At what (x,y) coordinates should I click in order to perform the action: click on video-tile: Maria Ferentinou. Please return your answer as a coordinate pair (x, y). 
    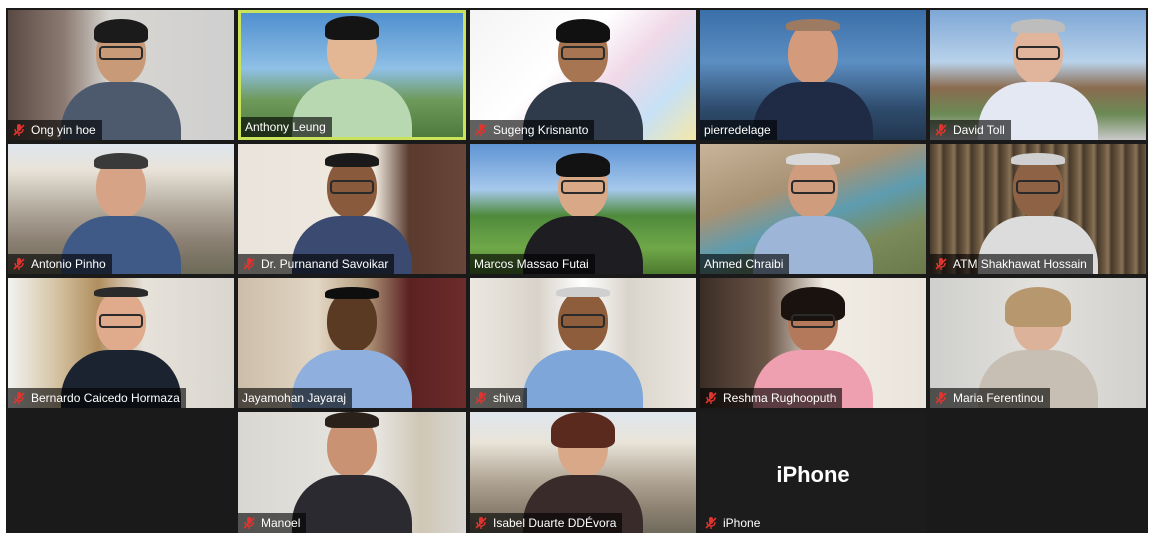
    Looking at the image, I should click on (1038, 343).